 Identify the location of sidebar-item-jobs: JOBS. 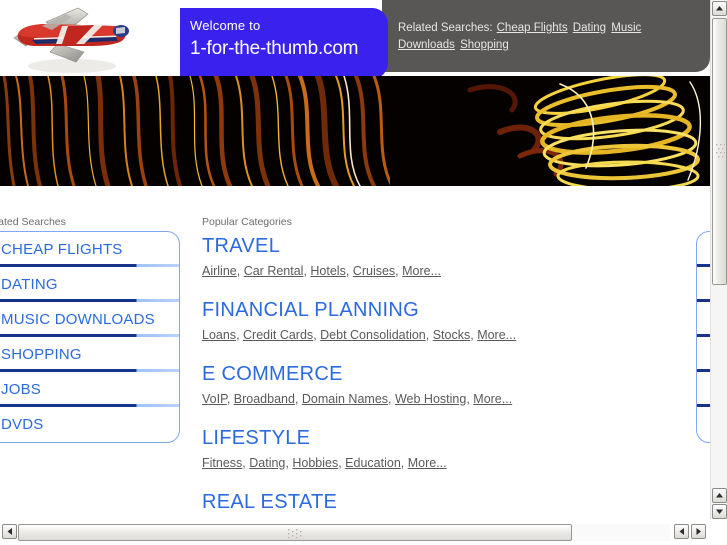
(89, 389).